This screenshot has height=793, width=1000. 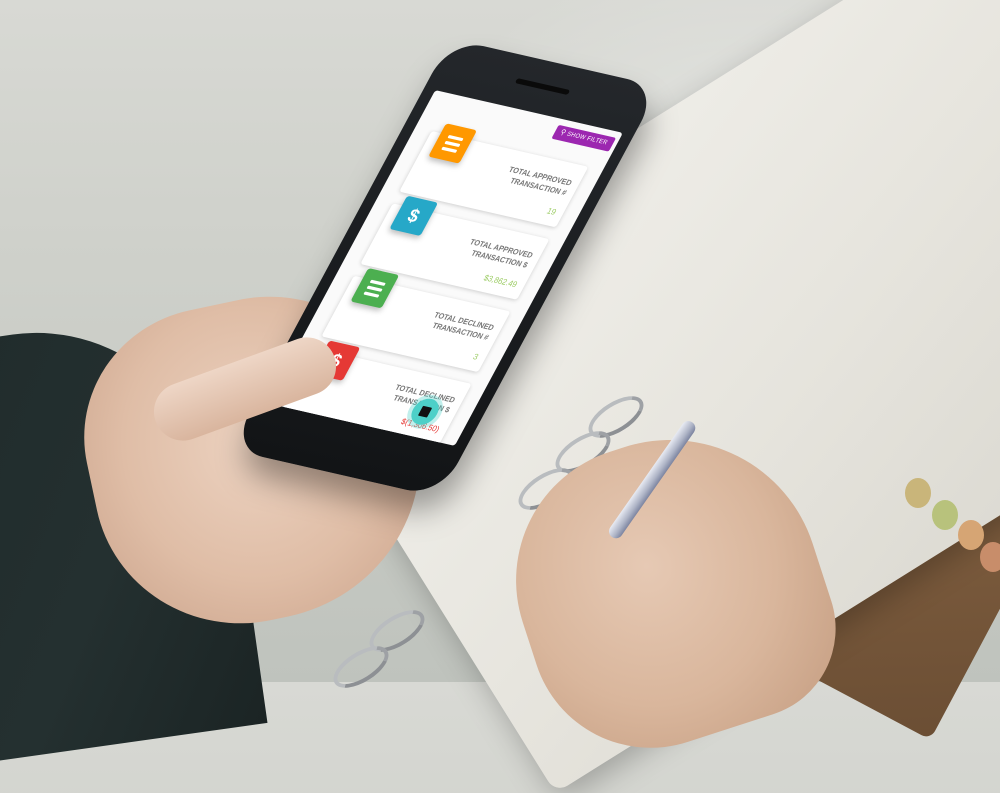 What do you see at coordinates (501, 253) in the screenshot?
I see `card-label: TOTAL APPROVED TRANSACTION $` at bounding box center [501, 253].